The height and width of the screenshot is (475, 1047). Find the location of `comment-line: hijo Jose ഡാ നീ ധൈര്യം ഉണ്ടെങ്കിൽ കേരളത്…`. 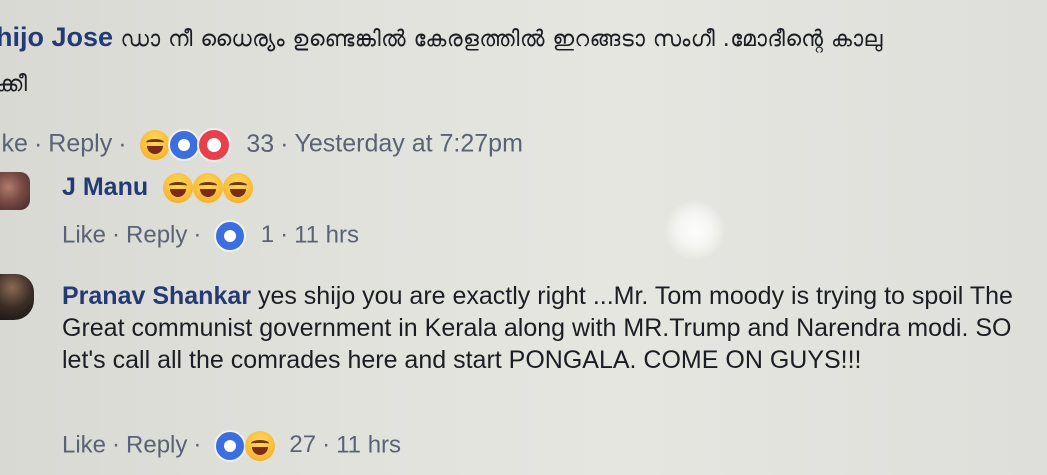

comment-line: hijo Jose ഡാ നീ ധൈര്യം ഉണ്ടെങ്കിൽ കേരളത്… is located at coordinates (523, 38).